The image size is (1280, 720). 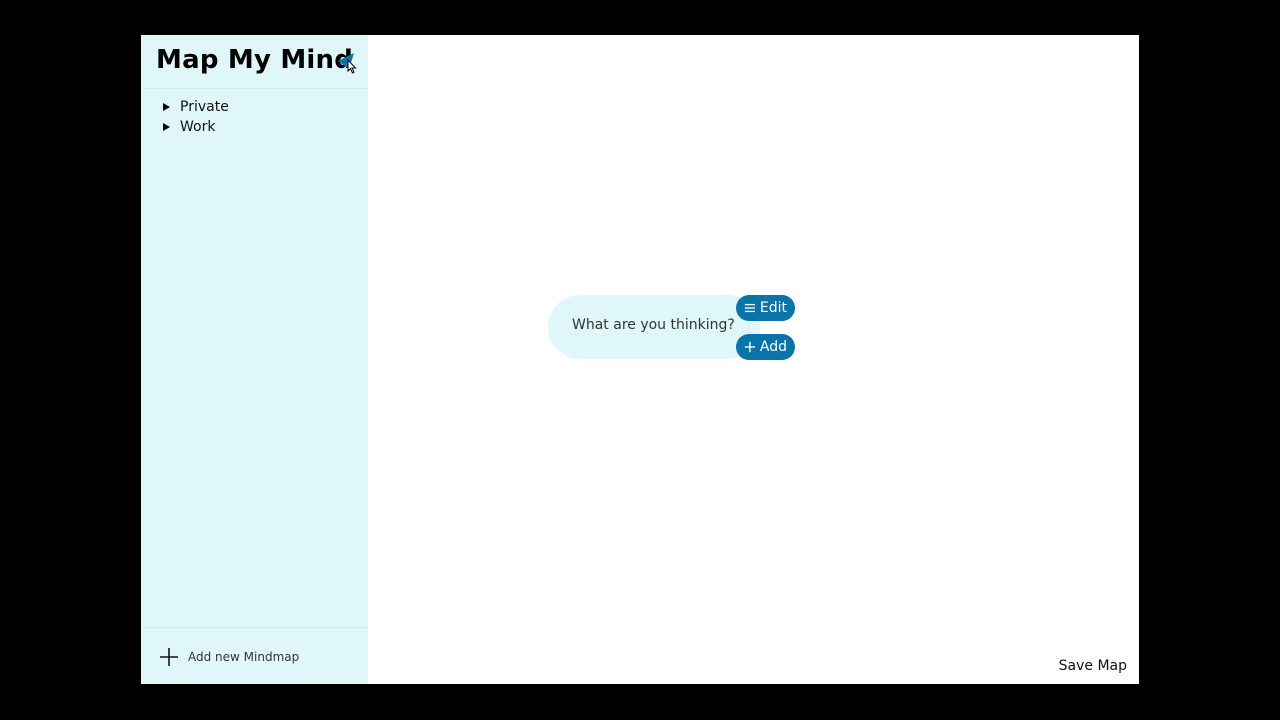 I want to click on tree-item-private: Private, so click(x=196, y=107).